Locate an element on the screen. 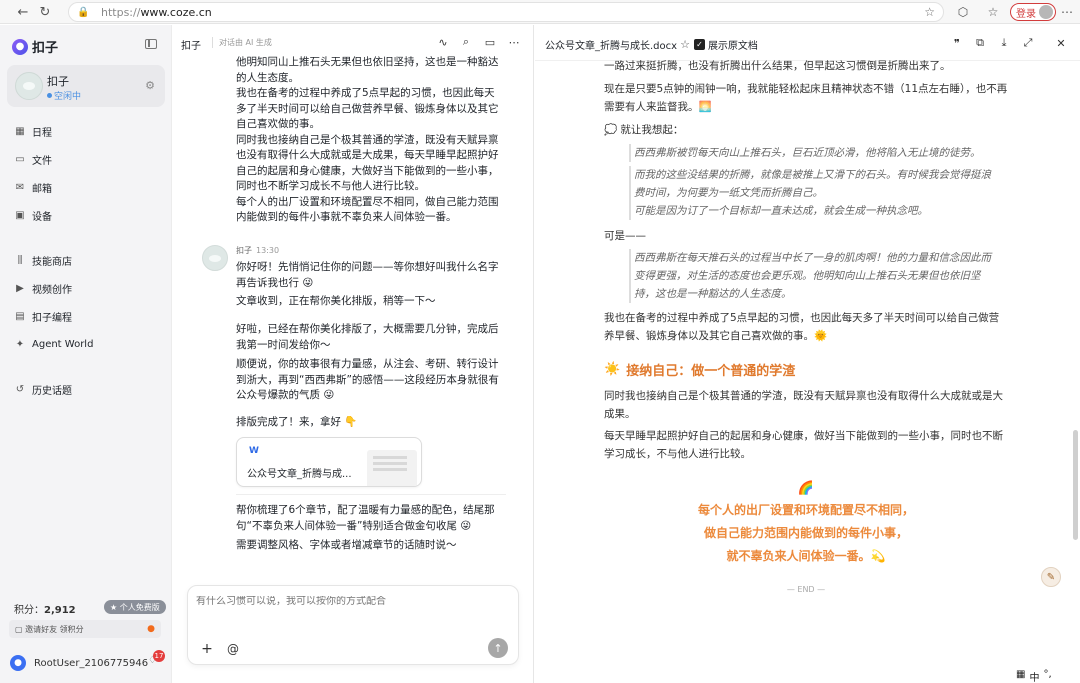 The height and width of the screenshot is (683, 1080). address-bar: 🔒 https://www.coze.cn ☆ is located at coordinates (506, 12).